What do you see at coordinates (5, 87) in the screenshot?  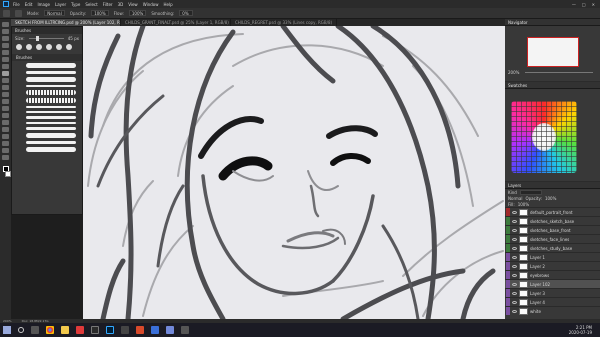 I see `history-brush-tool-icon` at bounding box center [5, 87].